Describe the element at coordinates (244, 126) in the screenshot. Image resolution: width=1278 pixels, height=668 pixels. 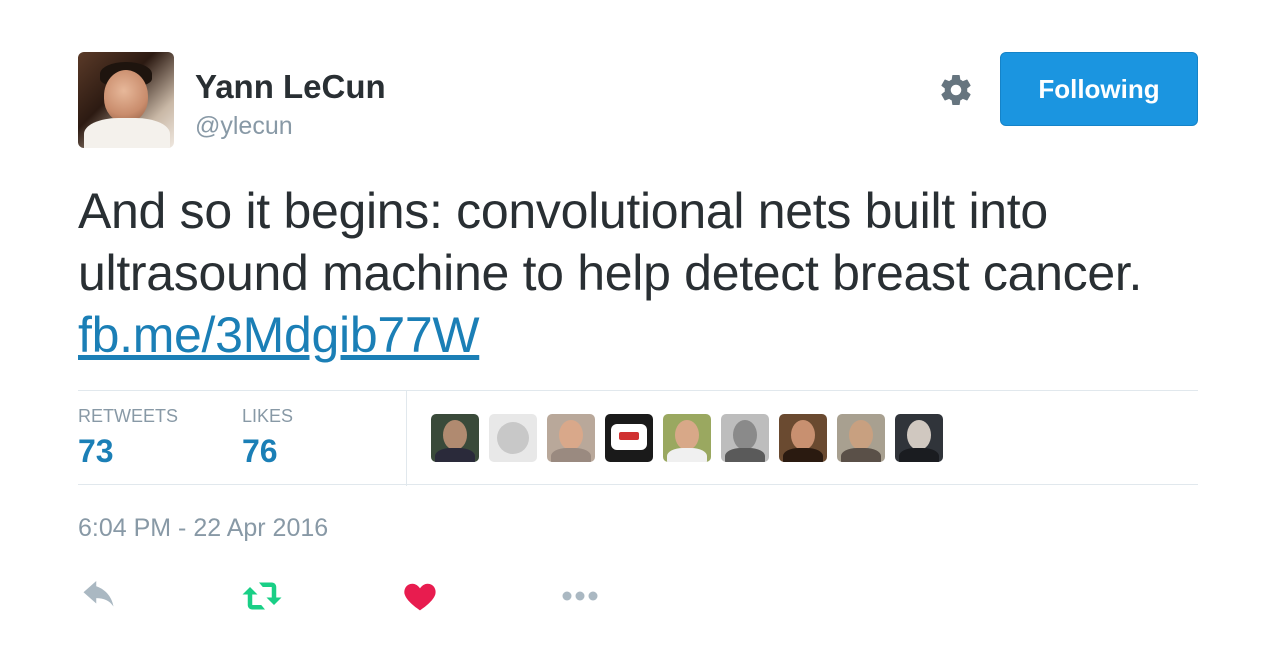
I see `author-handle: @ylecun` at that location.